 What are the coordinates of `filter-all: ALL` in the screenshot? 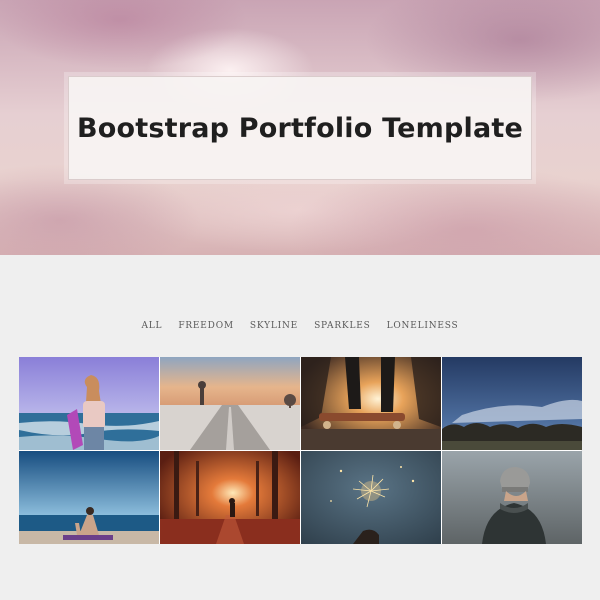 It's located at (151, 326).